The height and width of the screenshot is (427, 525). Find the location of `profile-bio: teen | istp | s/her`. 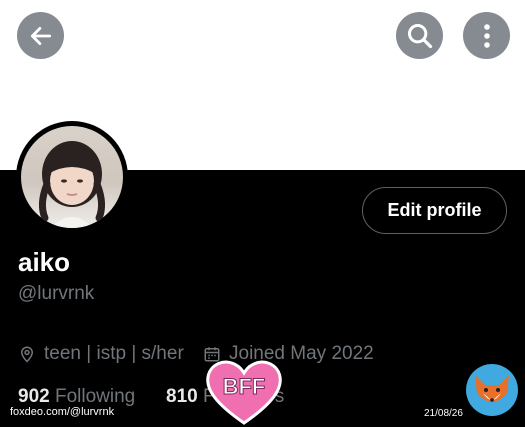

profile-bio: teen | istp | s/her is located at coordinates (101, 354).